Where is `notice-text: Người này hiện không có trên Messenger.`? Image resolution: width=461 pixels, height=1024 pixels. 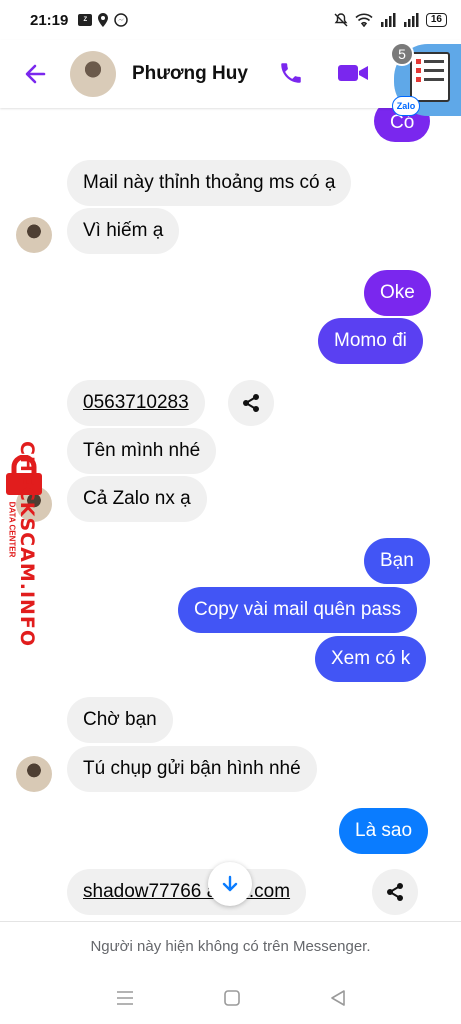 notice-text: Người này hiện không có trên Messenger. is located at coordinates (230, 946).